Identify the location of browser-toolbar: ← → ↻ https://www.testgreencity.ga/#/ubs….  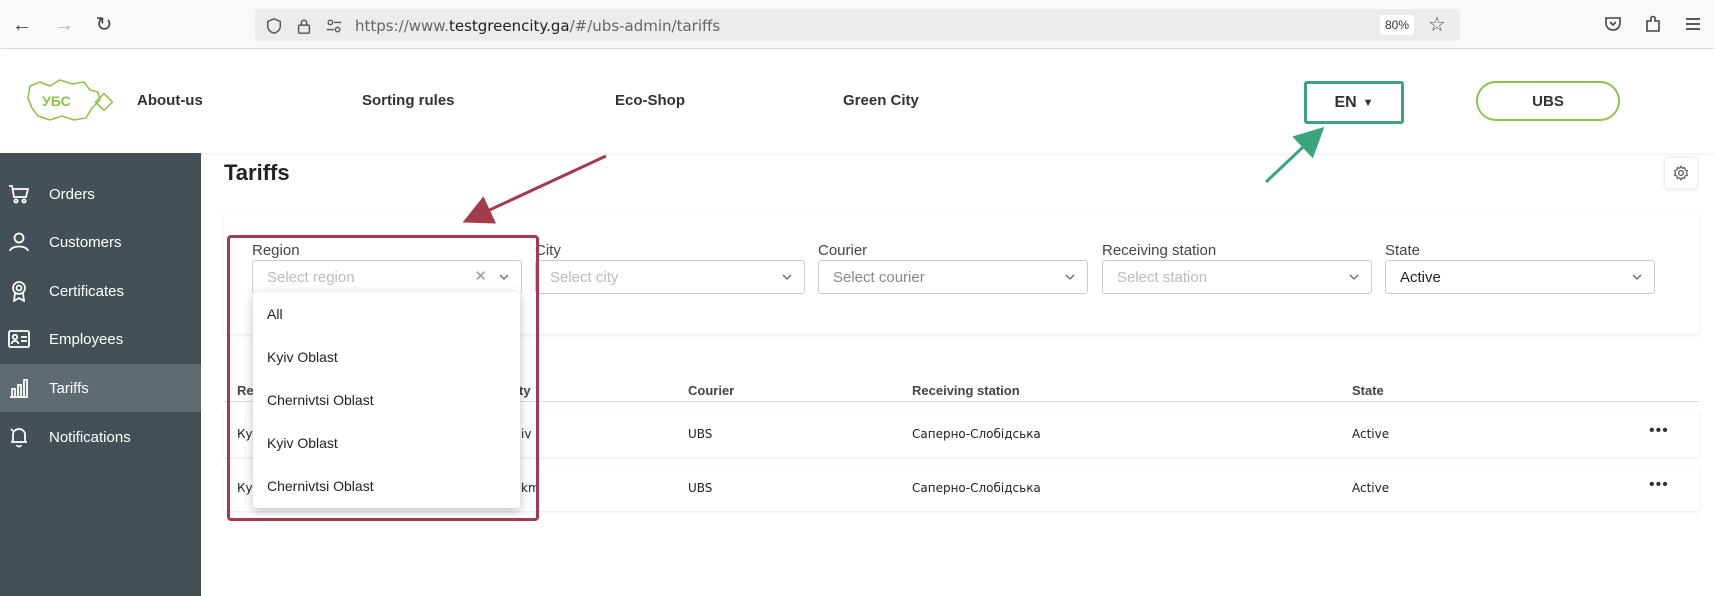
(857, 24).